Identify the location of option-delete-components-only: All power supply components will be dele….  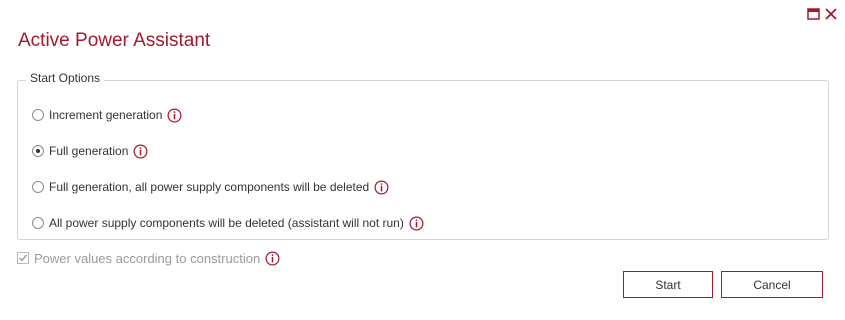
(228, 223).